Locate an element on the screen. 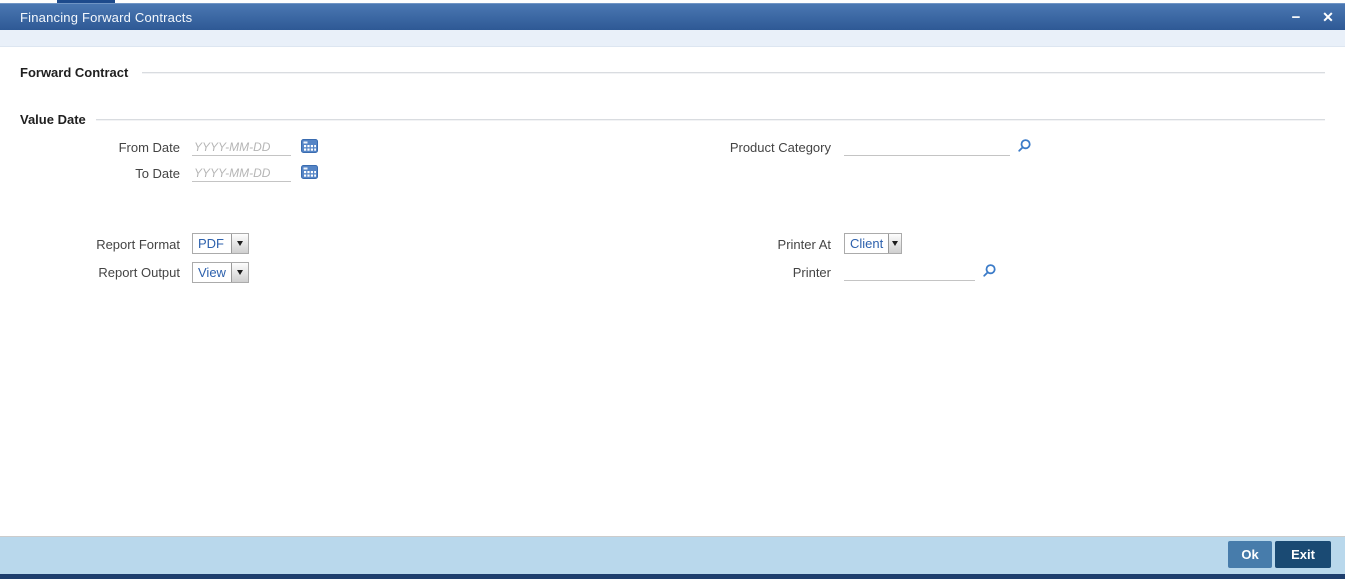 The height and width of the screenshot is (579, 1345). titlebar: Financing Forward Contracts − ✕ is located at coordinates (672, 16).